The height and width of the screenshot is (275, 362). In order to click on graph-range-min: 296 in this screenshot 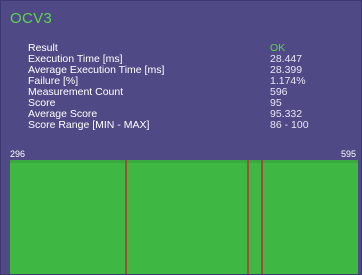, I will do `click(18, 154)`.